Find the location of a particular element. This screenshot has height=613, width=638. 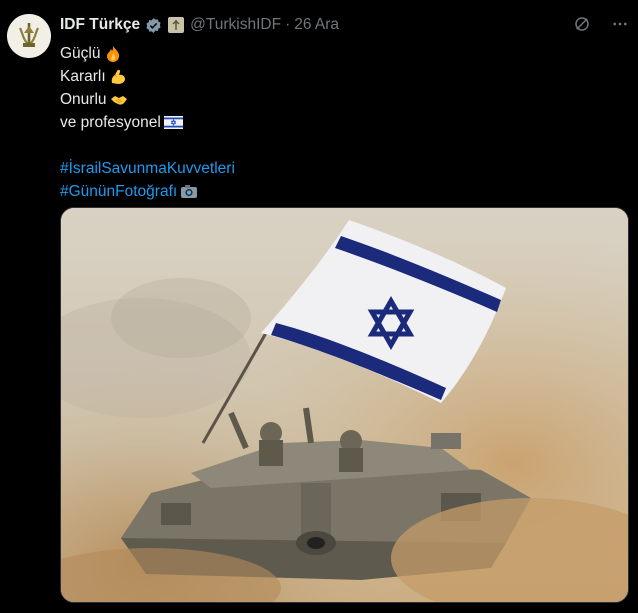

tweet-header: IDF Türkçe @TurkishIDF · 26 Ara is located at coordinates (343, 25).